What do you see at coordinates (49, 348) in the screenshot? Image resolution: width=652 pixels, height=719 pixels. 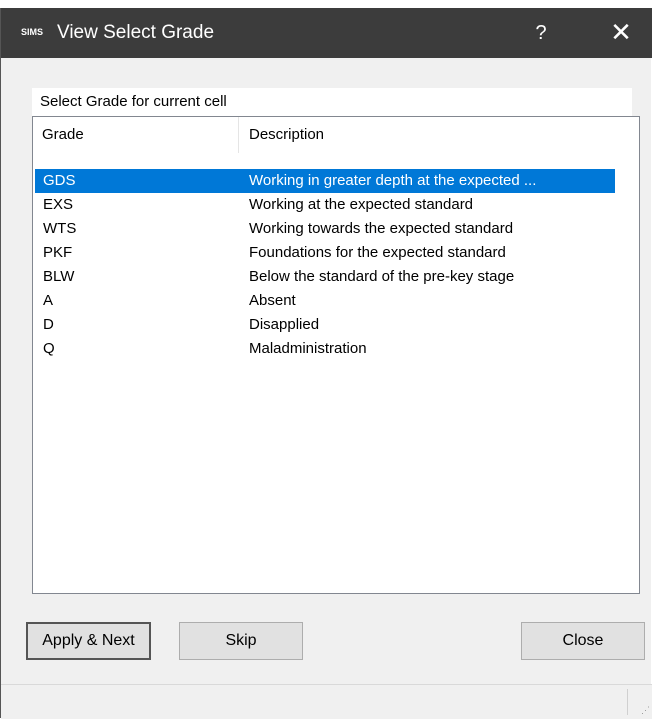 I see `grade-cell: Q` at bounding box center [49, 348].